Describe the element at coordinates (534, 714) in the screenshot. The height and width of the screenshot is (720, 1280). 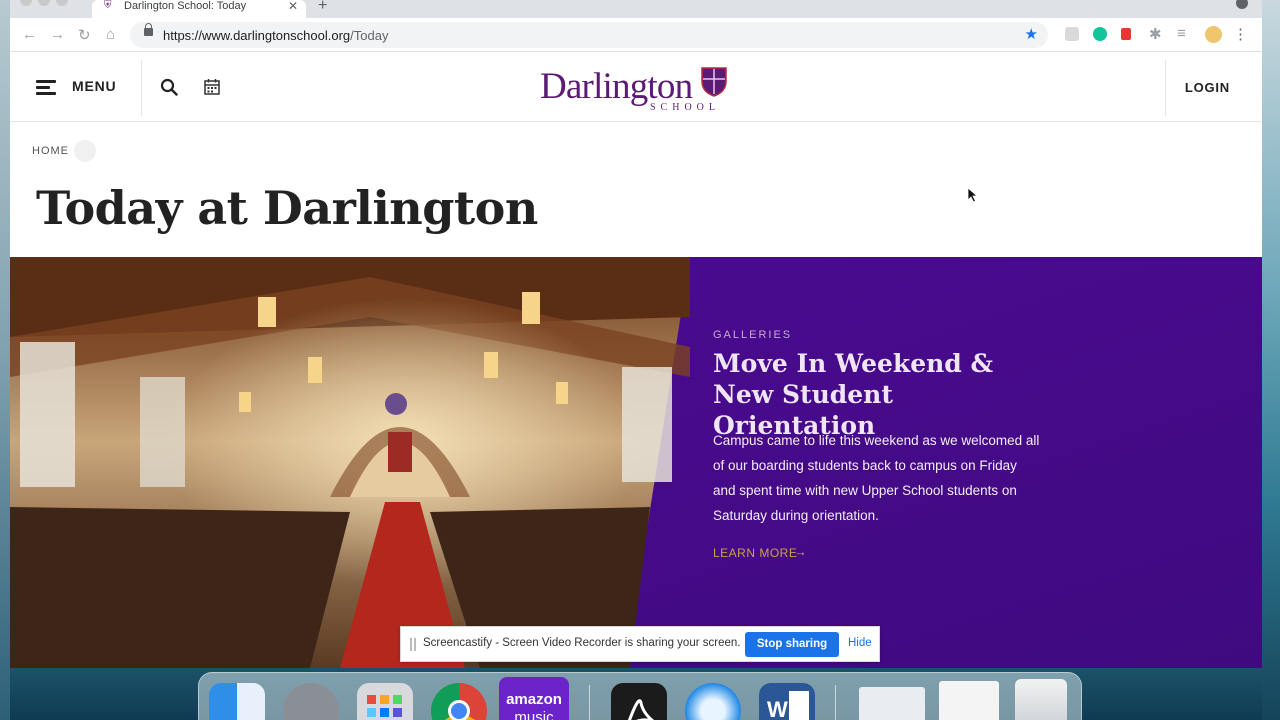
I see `amazon-music-label-2: music` at that location.